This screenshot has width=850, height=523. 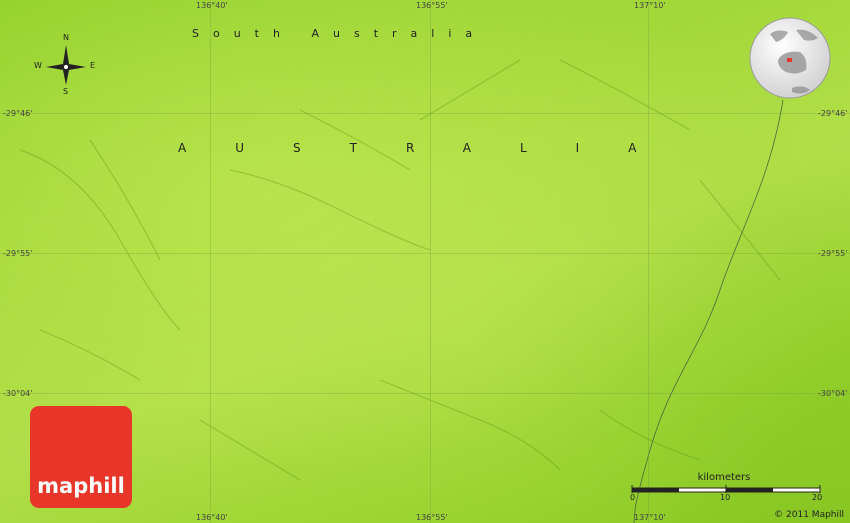 I want to click on scale-tick: 20, so click(x=817, y=497).